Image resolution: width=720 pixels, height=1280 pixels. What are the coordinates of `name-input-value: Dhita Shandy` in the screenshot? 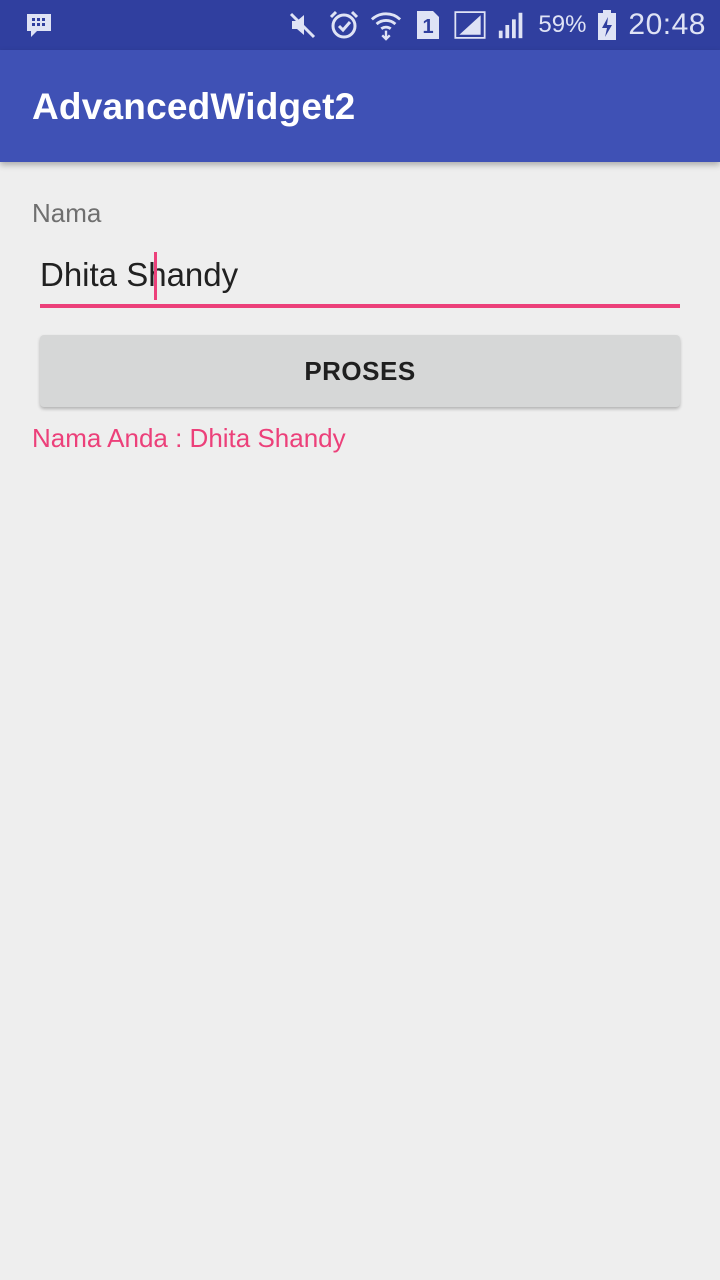 It's located at (139, 274).